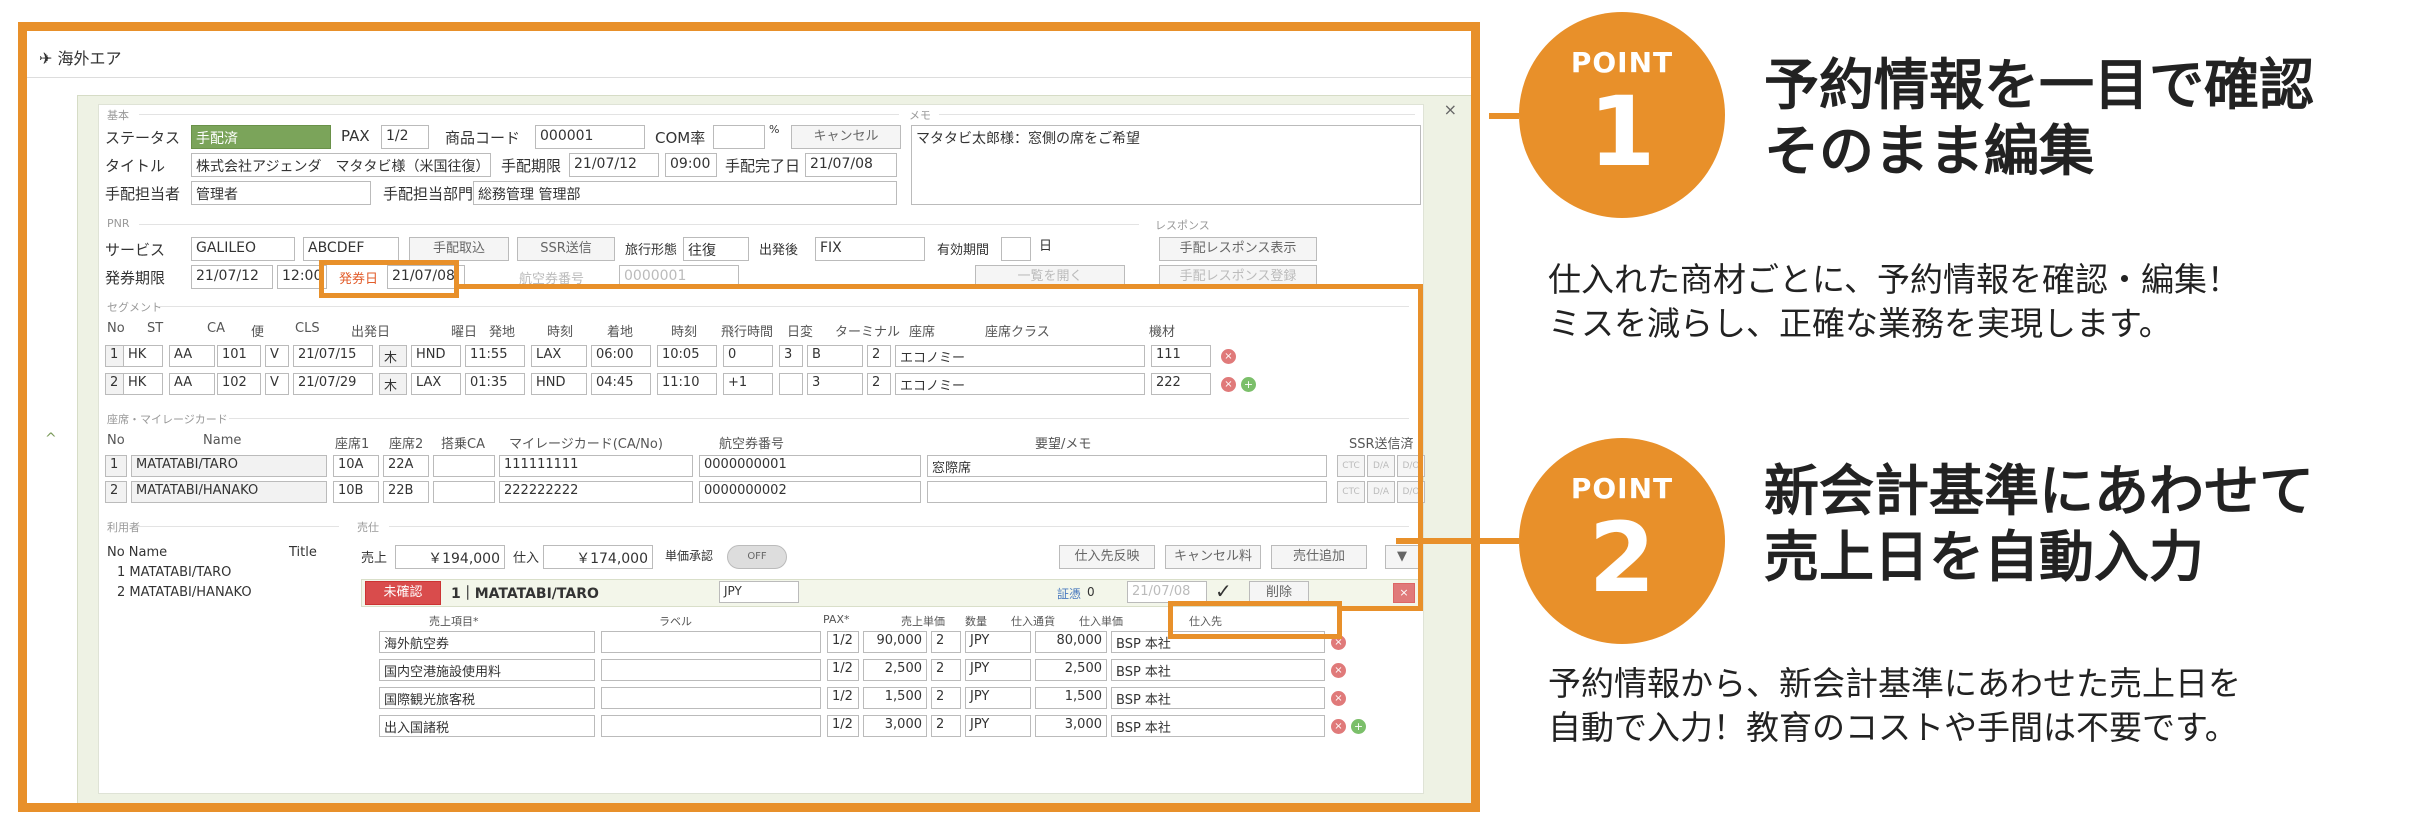 This screenshot has width=2415, height=834. I want to click on trip-select: 往復, so click(716, 249).